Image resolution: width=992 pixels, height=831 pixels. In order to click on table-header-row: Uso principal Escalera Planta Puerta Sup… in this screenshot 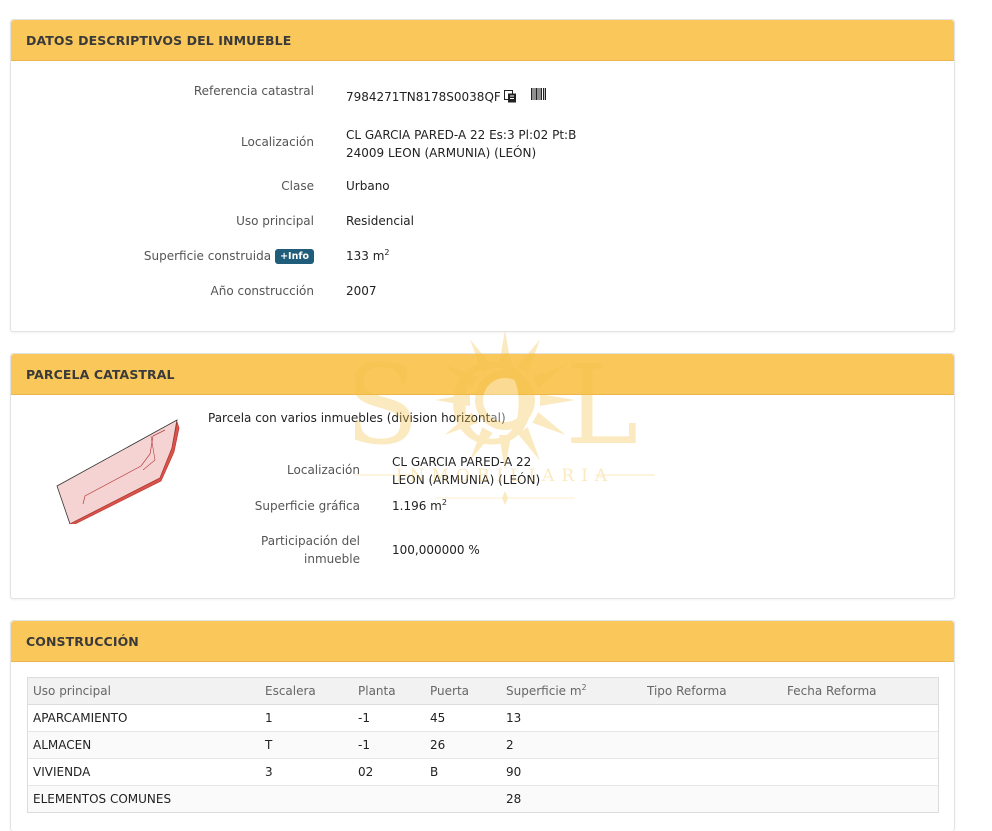, I will do `click(483, 691)`.